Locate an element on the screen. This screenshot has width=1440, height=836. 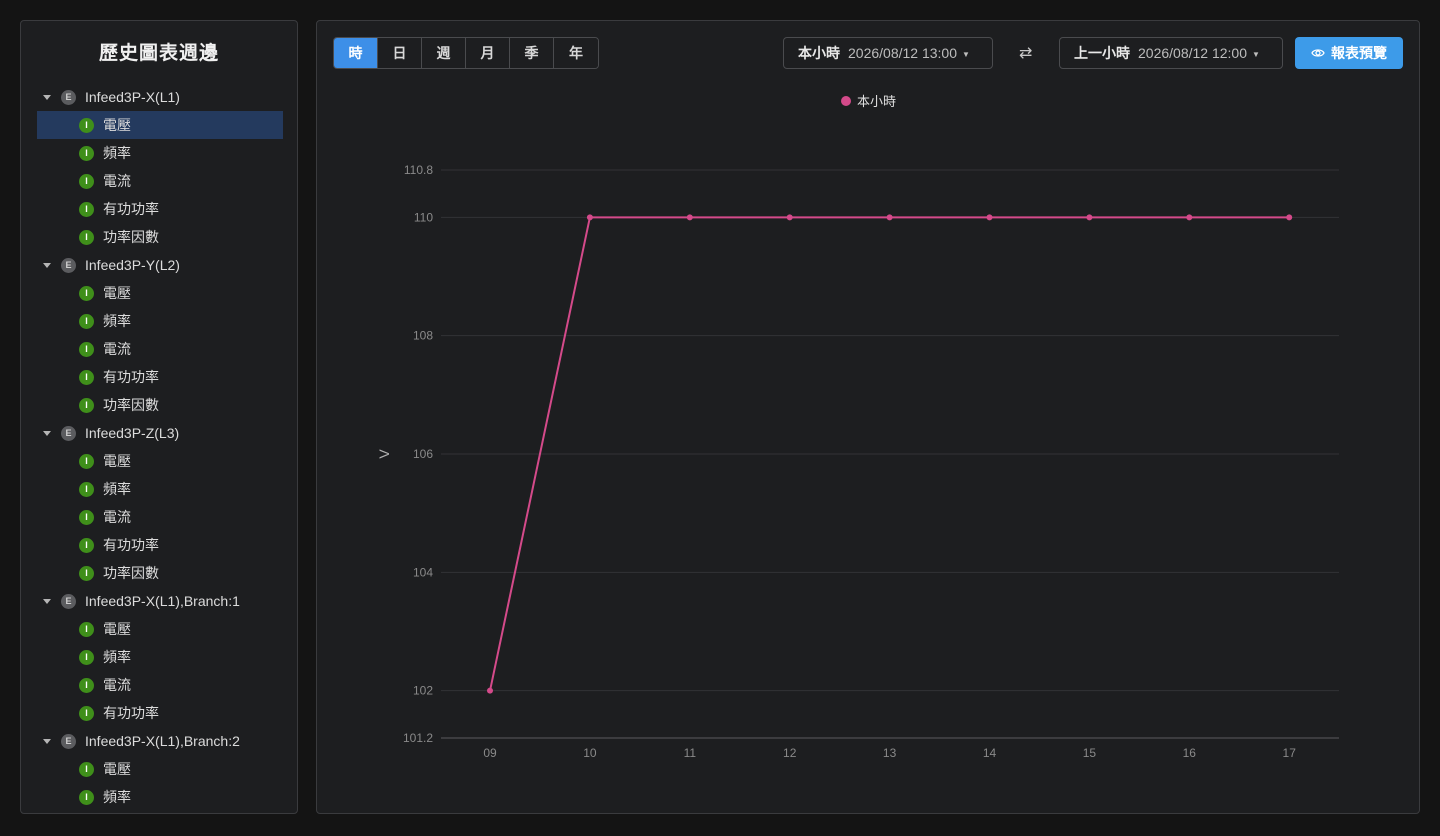
y-tick-label: 104 is located at coordinates (423, 572).